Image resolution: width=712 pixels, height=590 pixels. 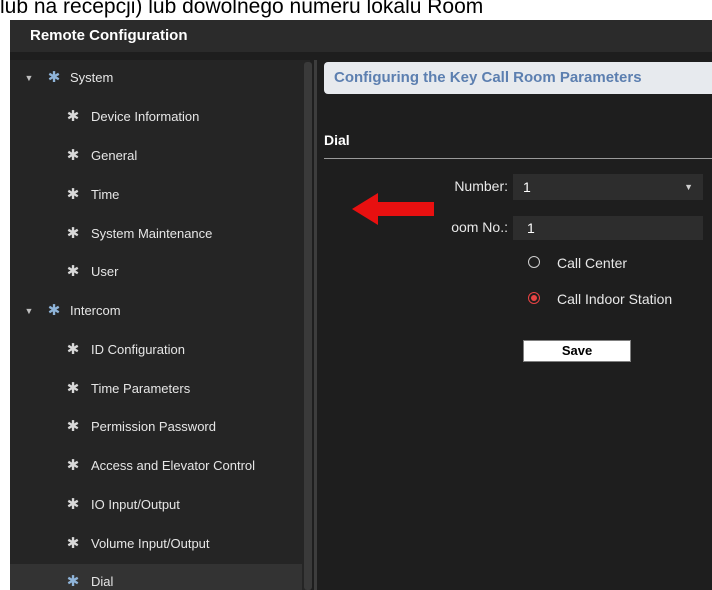 I want to click on section-divider, so click(x=518, y=158).